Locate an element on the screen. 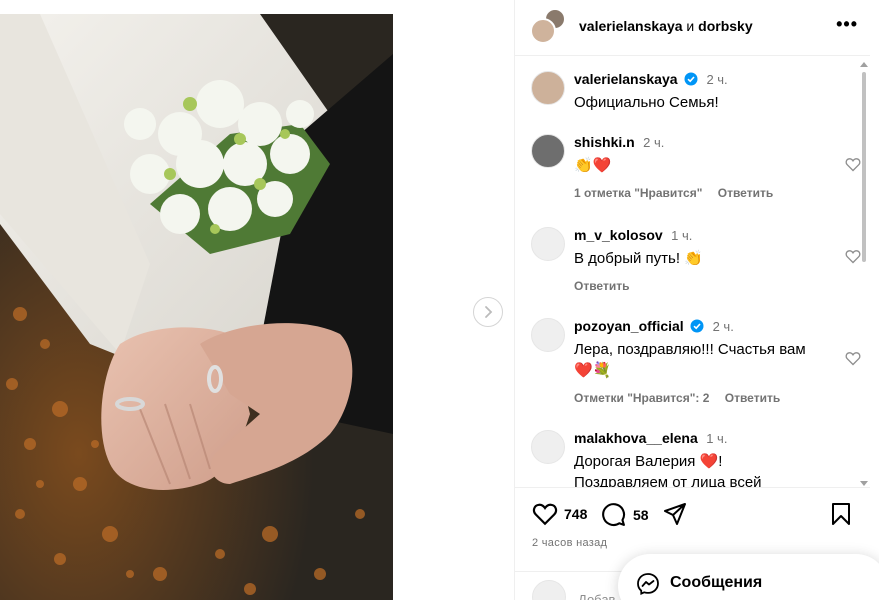 The image size is (879, 600). comment-username: shishki.n is located at coordinates (604, 142).